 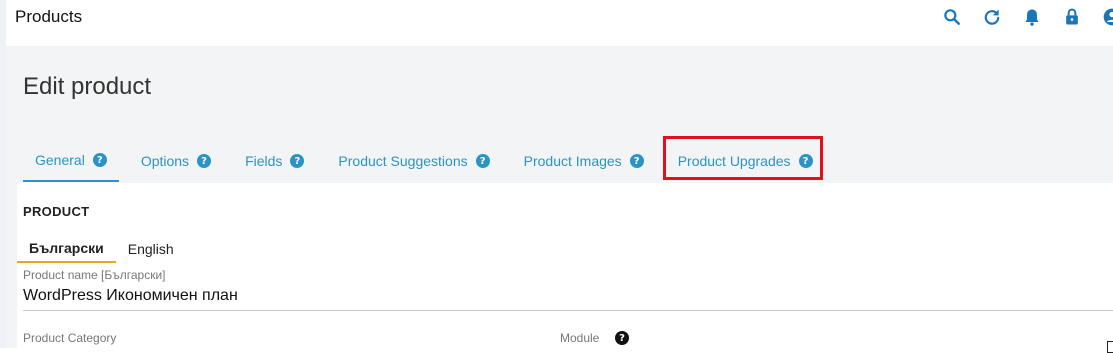 What do you see at coordinates (94, 275) in the screenshot?
I see `product-name-label: Product name [Български]` at bounding box center [94, 275].